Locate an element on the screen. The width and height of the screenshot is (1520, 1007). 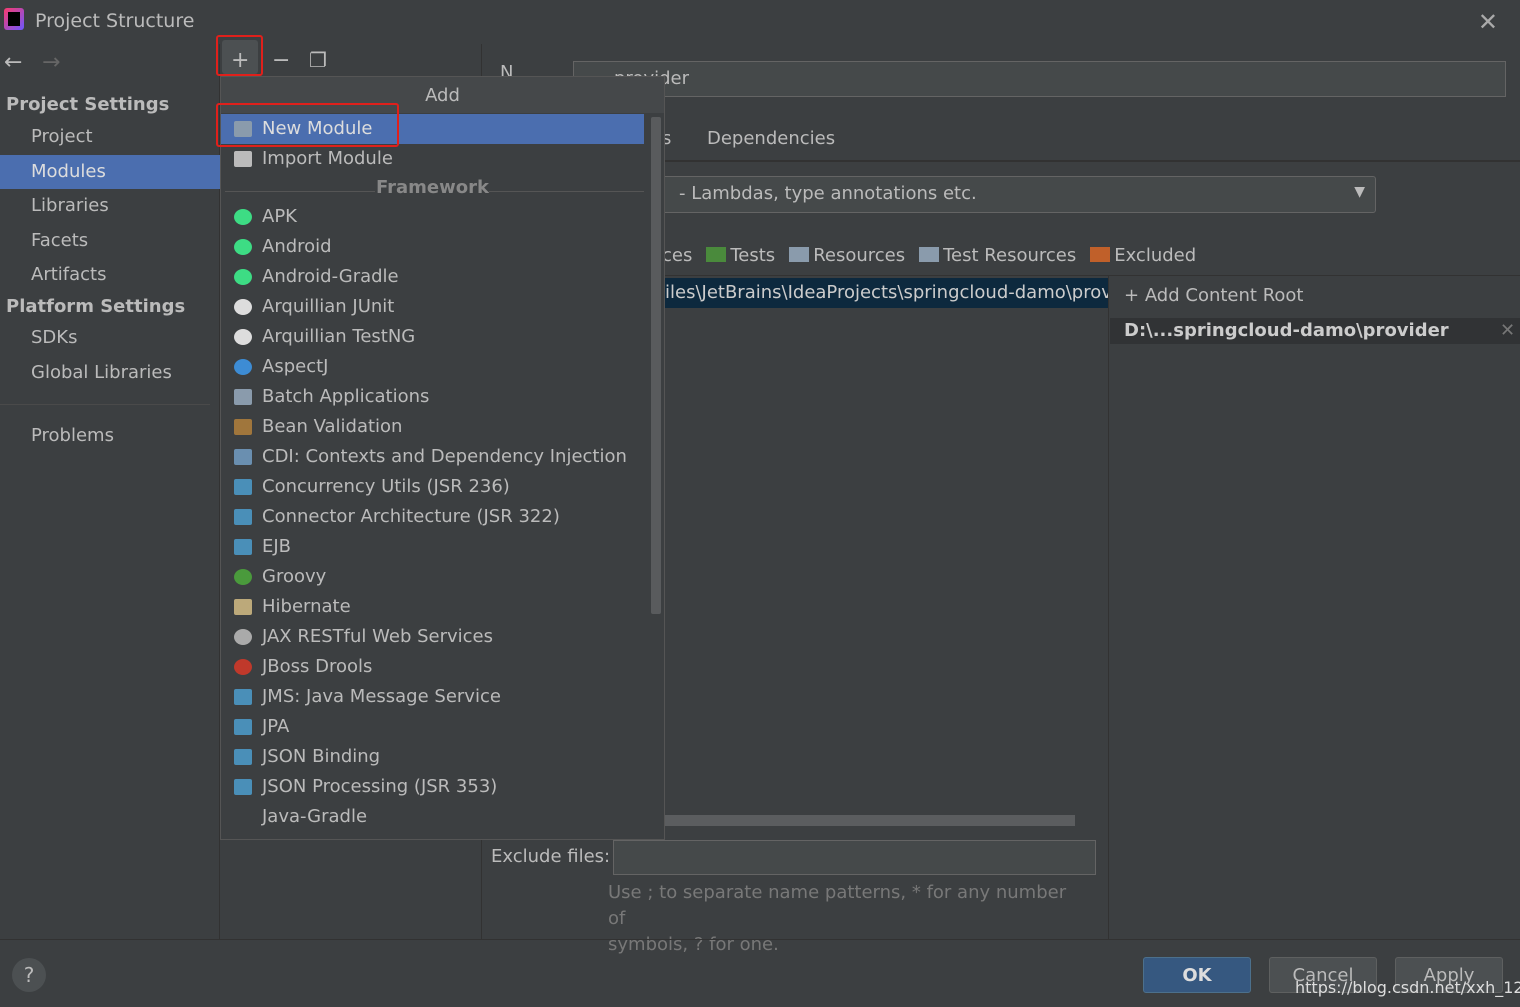
ok-button: OK is located at coordinates (1197, 975).